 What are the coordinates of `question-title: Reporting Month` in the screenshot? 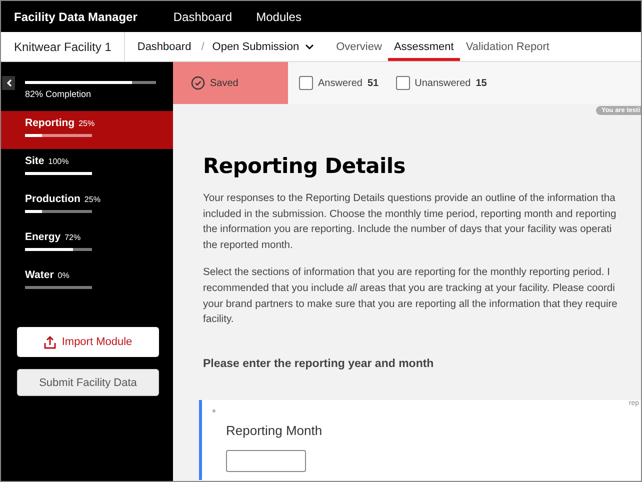 It's located at (275, 430).